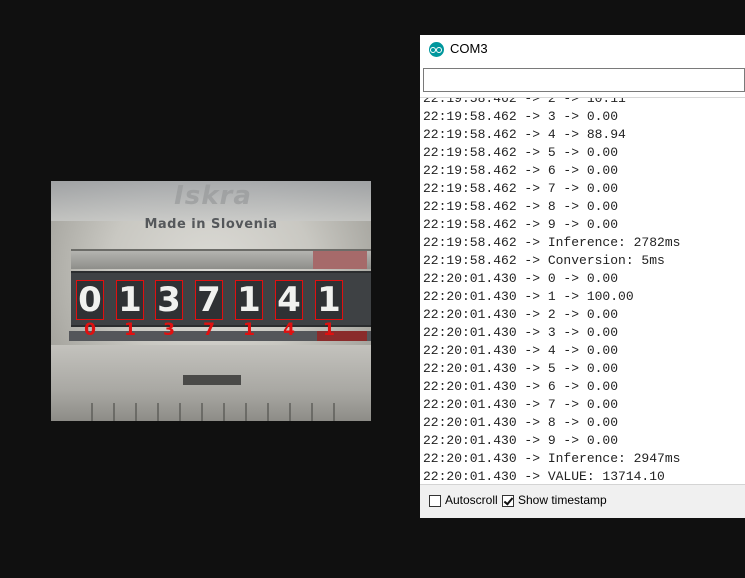 The height and width of the screenshot is (578, 745). Describe the element at coordinates (521, 188) in the screenshot. I see `serial-line: 22:19:58.462 -> 7 -> 0.00` at that location.